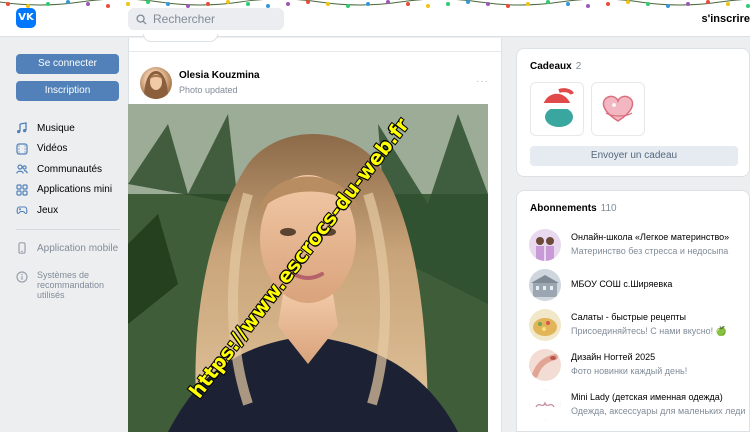 This screenshot has height=432, width=750. I want to click on top-header: VK s'inscrire, so click(375, 18).